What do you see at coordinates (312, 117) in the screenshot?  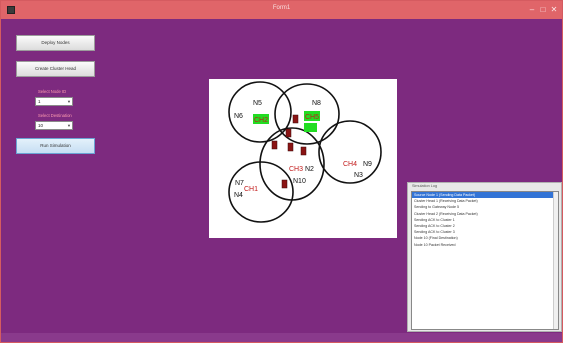 I see `cluster-head-label: CH5` at bounding box center [312, 117].